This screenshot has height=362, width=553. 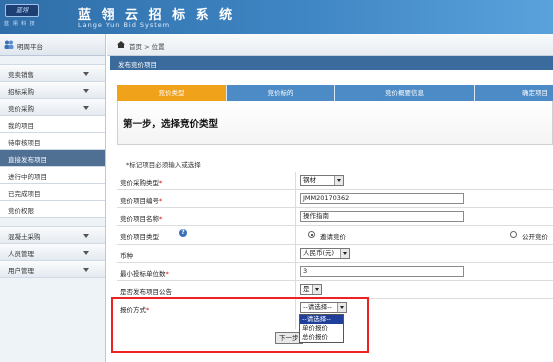 I want to click on field-label: 最小投标单位数*, so click(x=144, y=274).